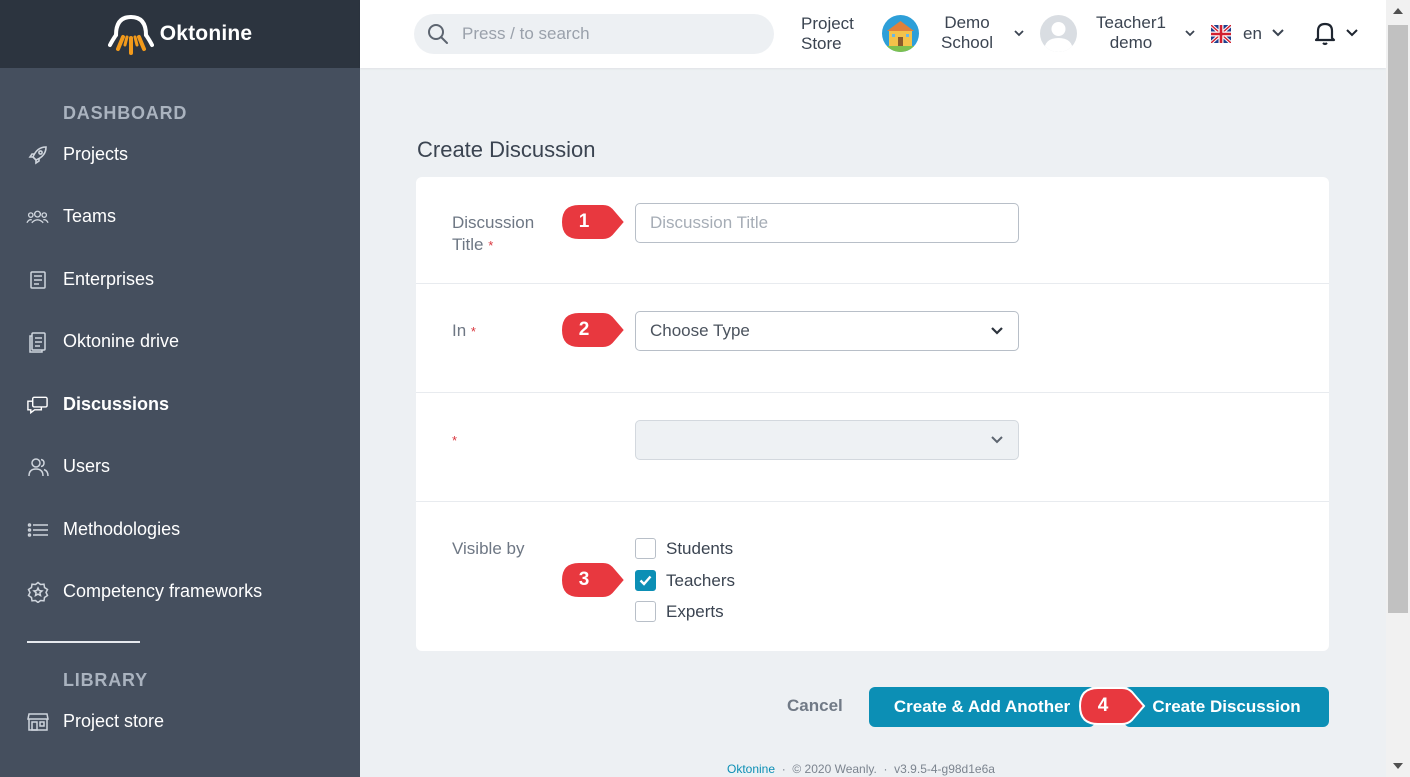  What do you see at coordinates (37, 341) in the screenshot?
I see `drive-icon` at bounding box center [37, 341].